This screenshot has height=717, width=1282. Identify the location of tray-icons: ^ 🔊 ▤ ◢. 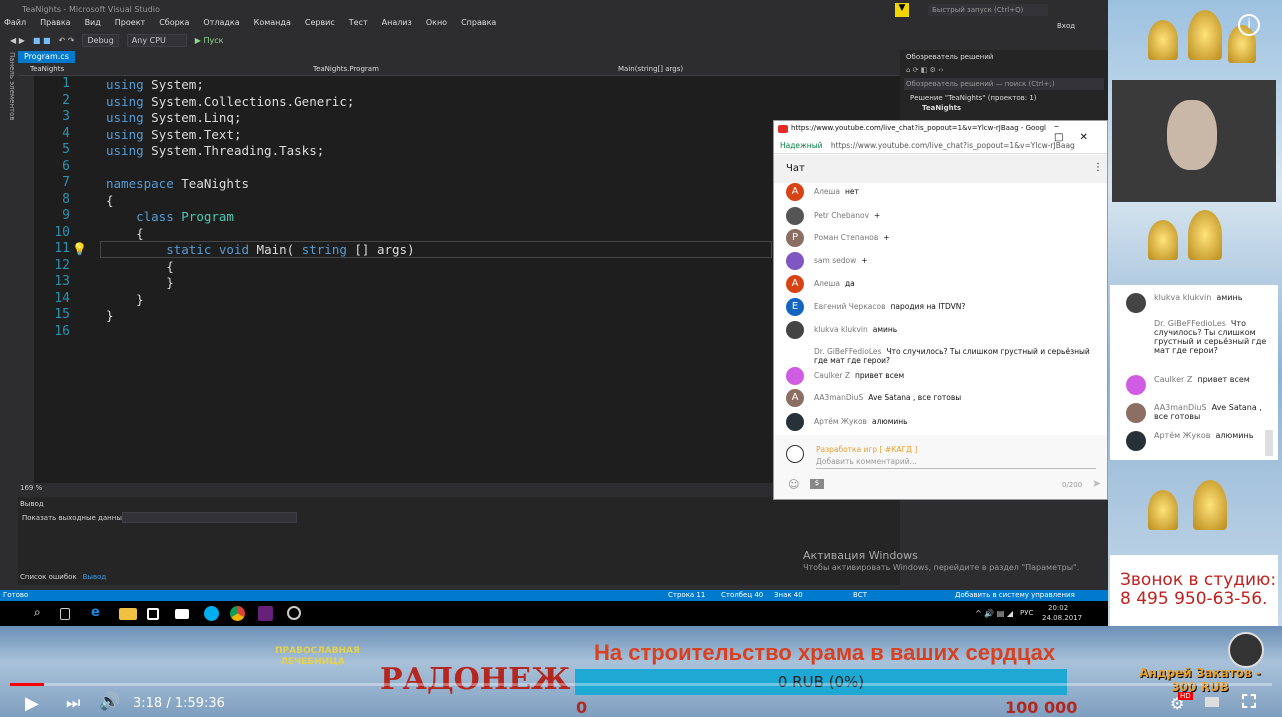
(994, 613).